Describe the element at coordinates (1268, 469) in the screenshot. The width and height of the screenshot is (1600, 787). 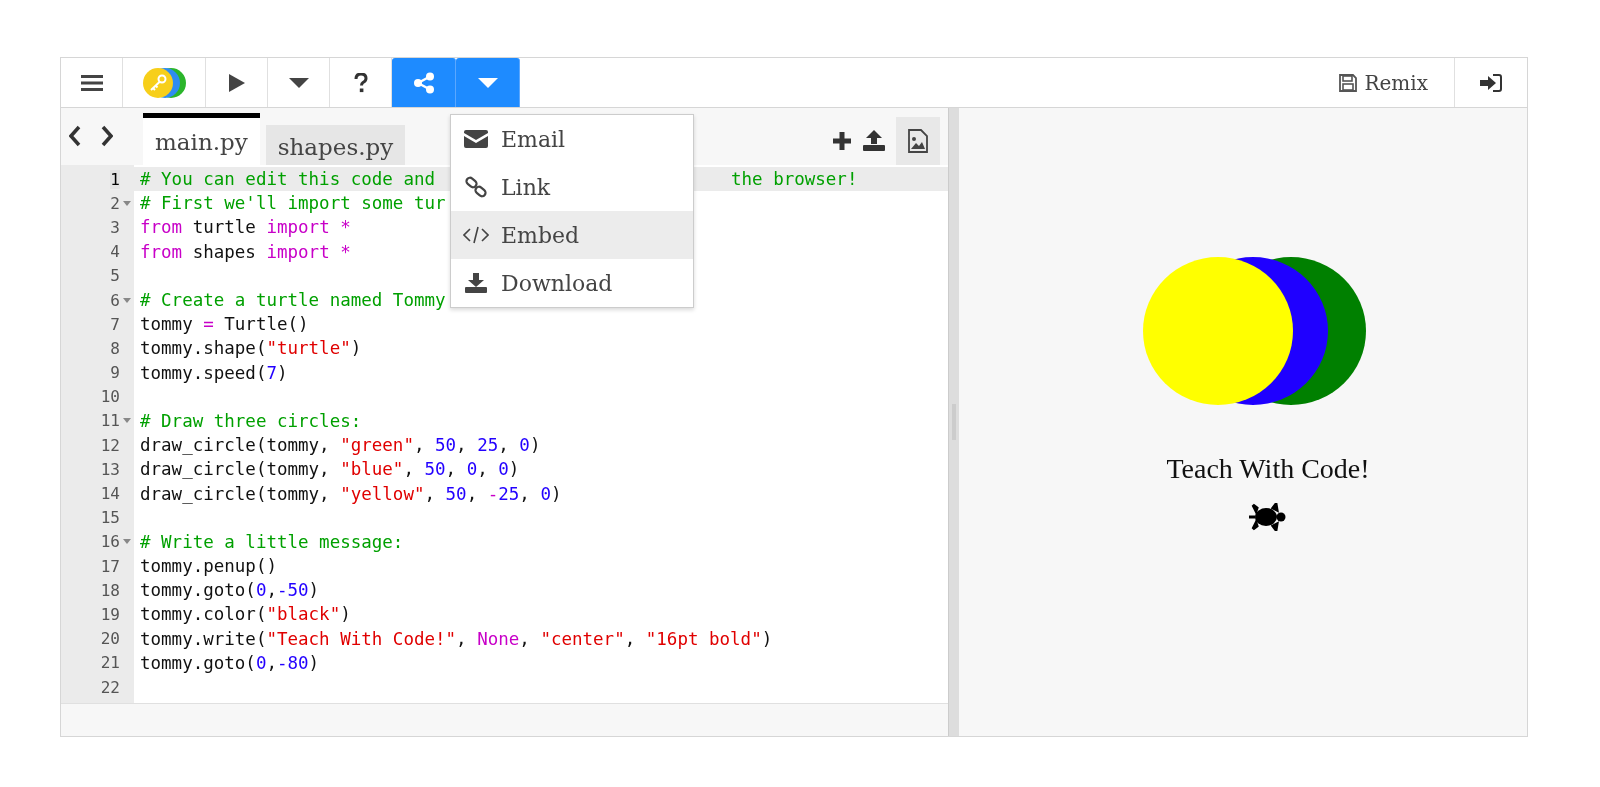
I see `output-message: Teach With Code!` at that location.